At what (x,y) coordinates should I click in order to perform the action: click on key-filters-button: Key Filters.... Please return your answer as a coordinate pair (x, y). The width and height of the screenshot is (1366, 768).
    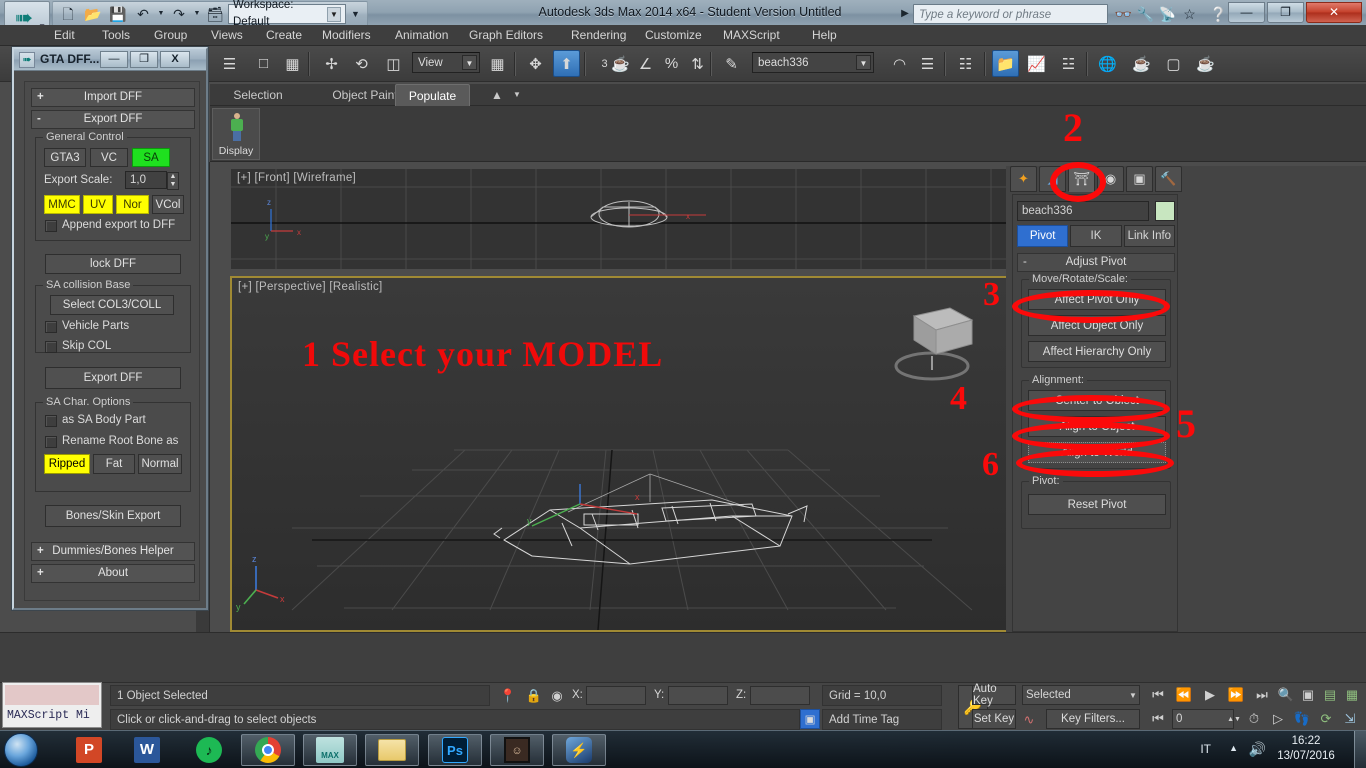
    Looking at the image, I should click on (1093, 719).